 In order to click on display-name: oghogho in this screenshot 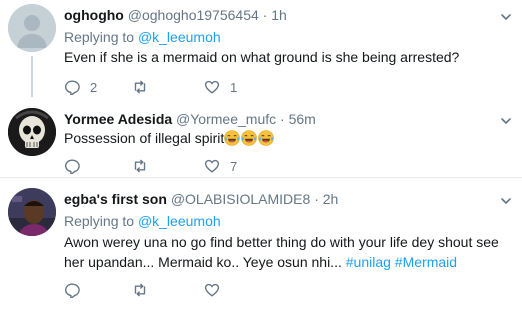, I will do `click(94, 15)`.